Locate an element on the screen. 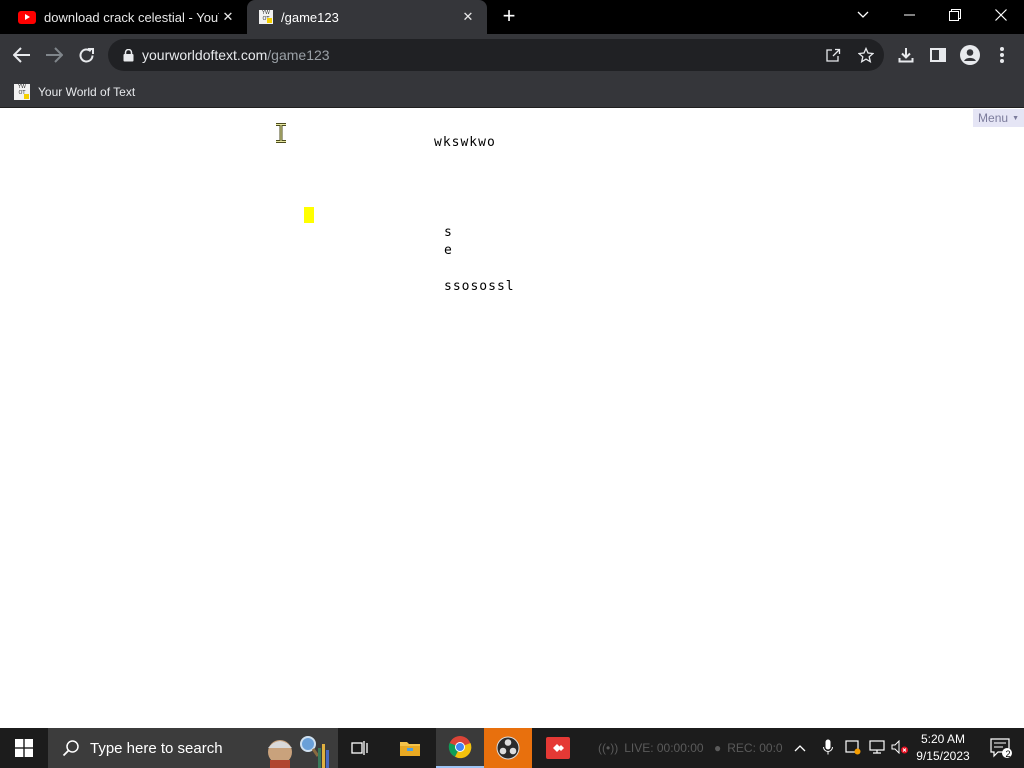  folder-icon is located at coordinates (410, 749).